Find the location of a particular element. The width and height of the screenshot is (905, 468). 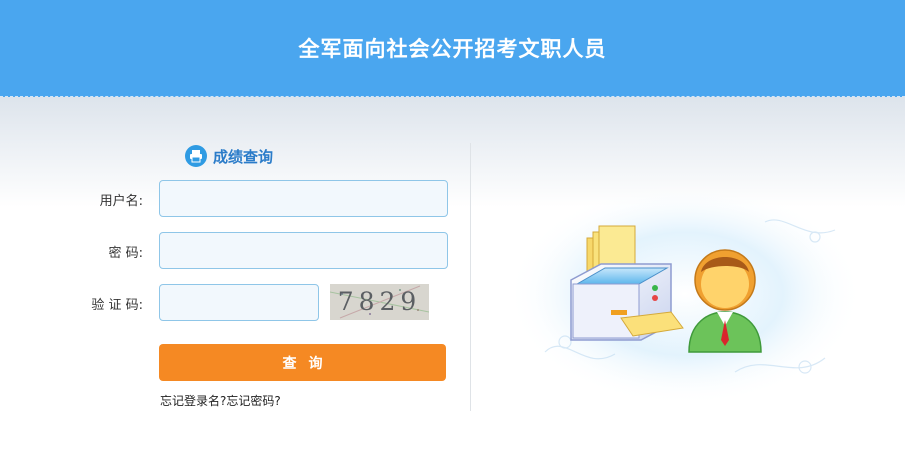

captcha-label: 验 证 码: is located at coordinates (117, 305).